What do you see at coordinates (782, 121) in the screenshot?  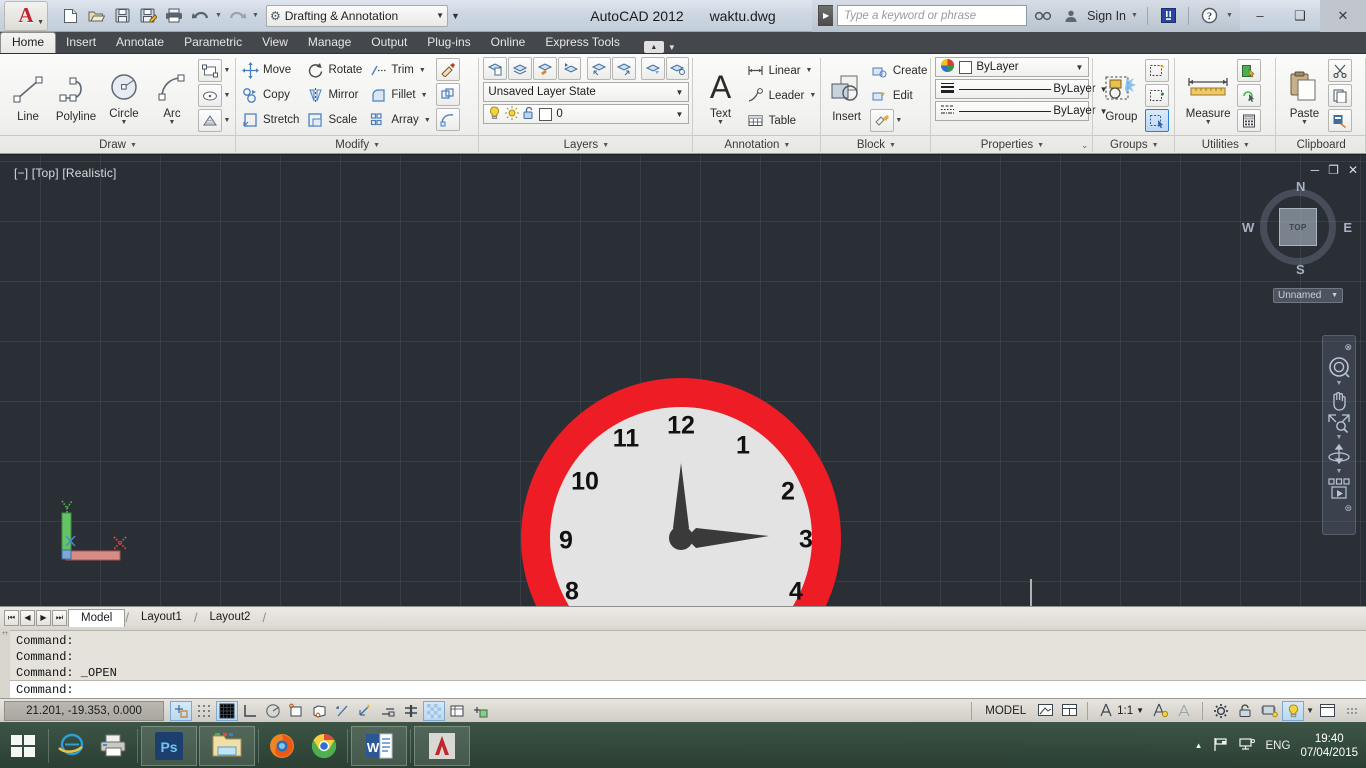 I see `annotation-tool-table: Table` at bounding box center [782, 121].